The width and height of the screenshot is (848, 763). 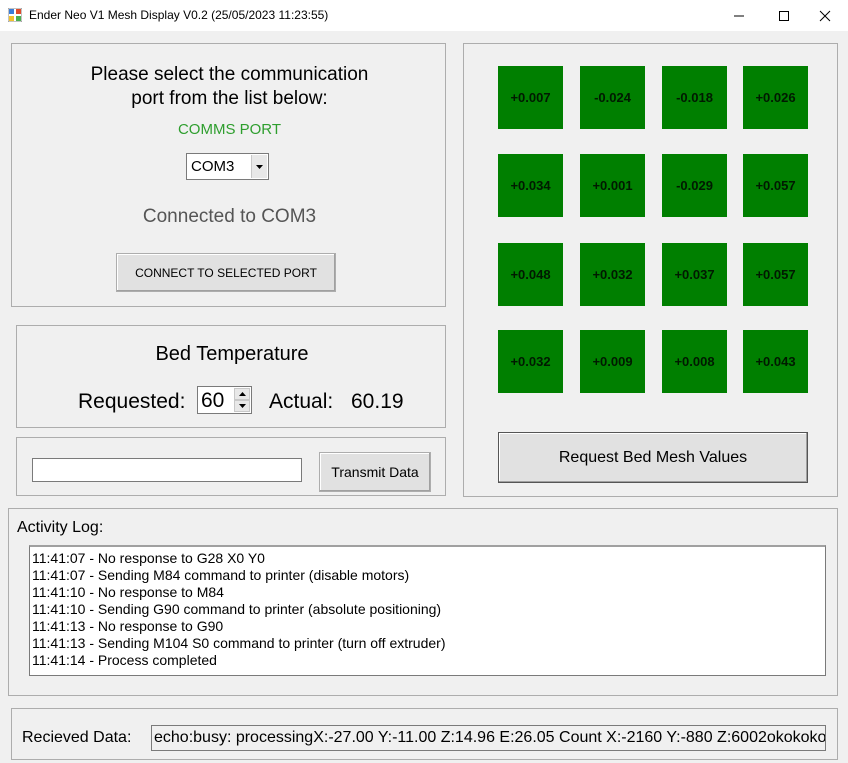 I want to click on comms-port-label: COMMS PORT, so click(x=229, y=129).